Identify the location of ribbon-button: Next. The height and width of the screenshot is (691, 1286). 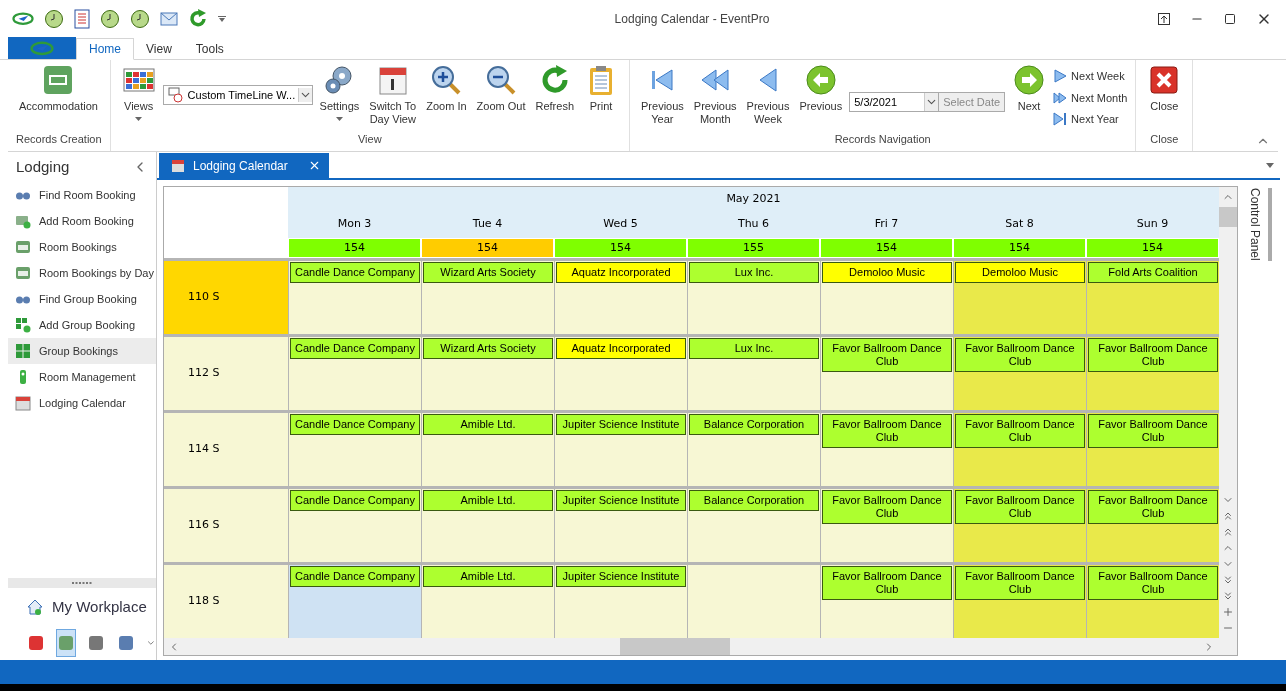
(1029, 88).